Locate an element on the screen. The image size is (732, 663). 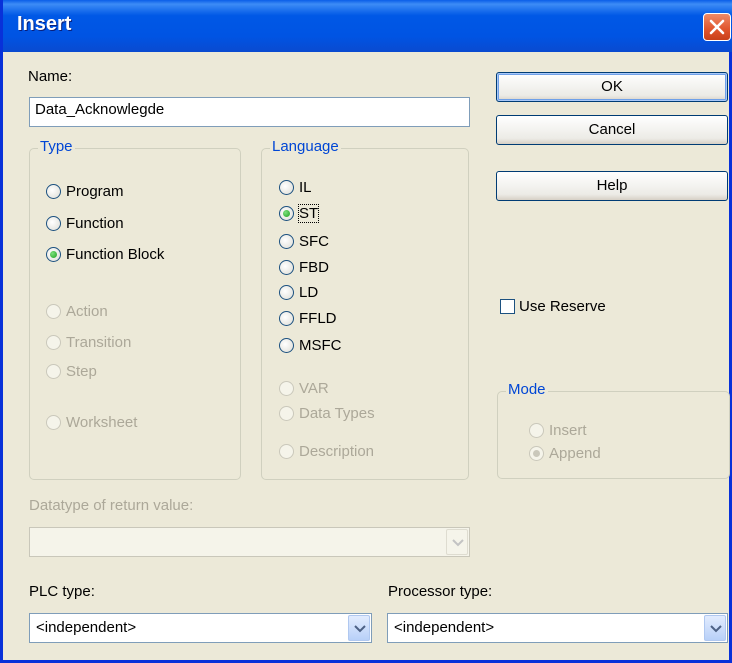
close-button is located at coordinates (717, 27).